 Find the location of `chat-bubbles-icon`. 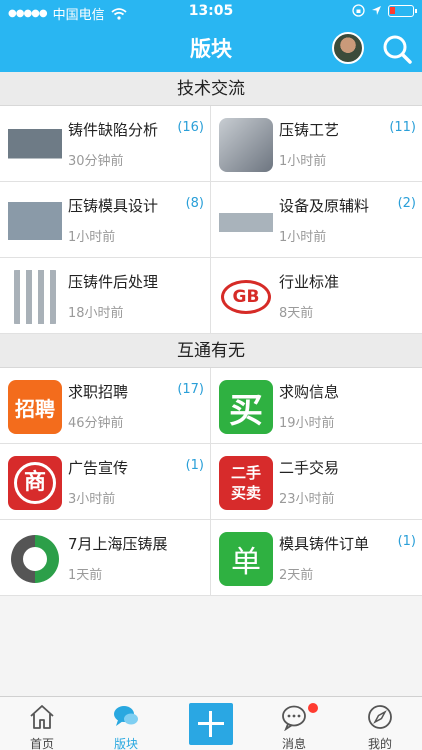

chat-bubbles-icon is located at coordinates (126, 716).